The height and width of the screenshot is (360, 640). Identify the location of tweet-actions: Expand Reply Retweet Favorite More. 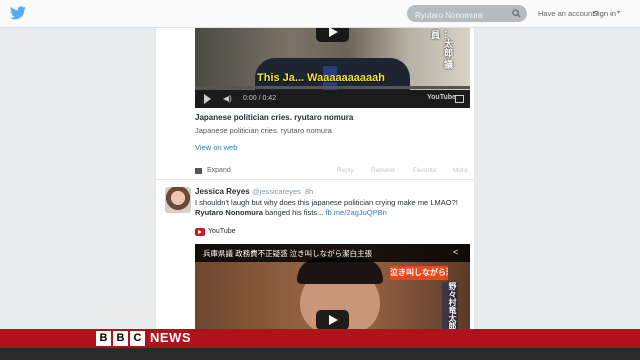
(335, 172).